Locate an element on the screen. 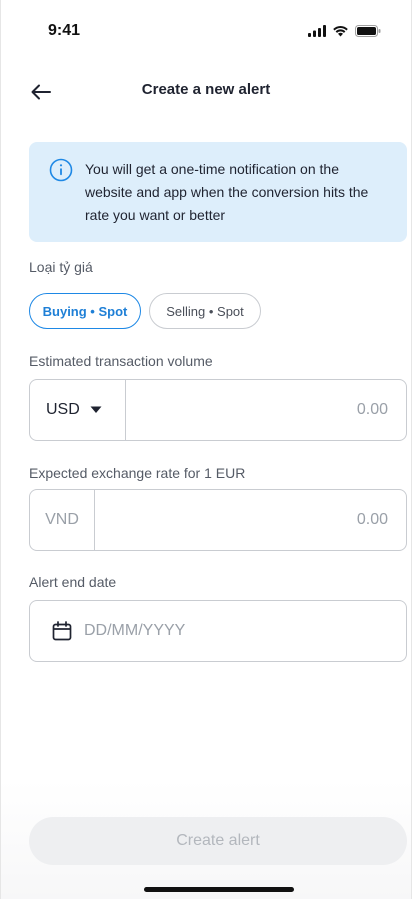 The width and height of the screenshot is (412, 899). calendar-icon is located at coordinates (62, 631).